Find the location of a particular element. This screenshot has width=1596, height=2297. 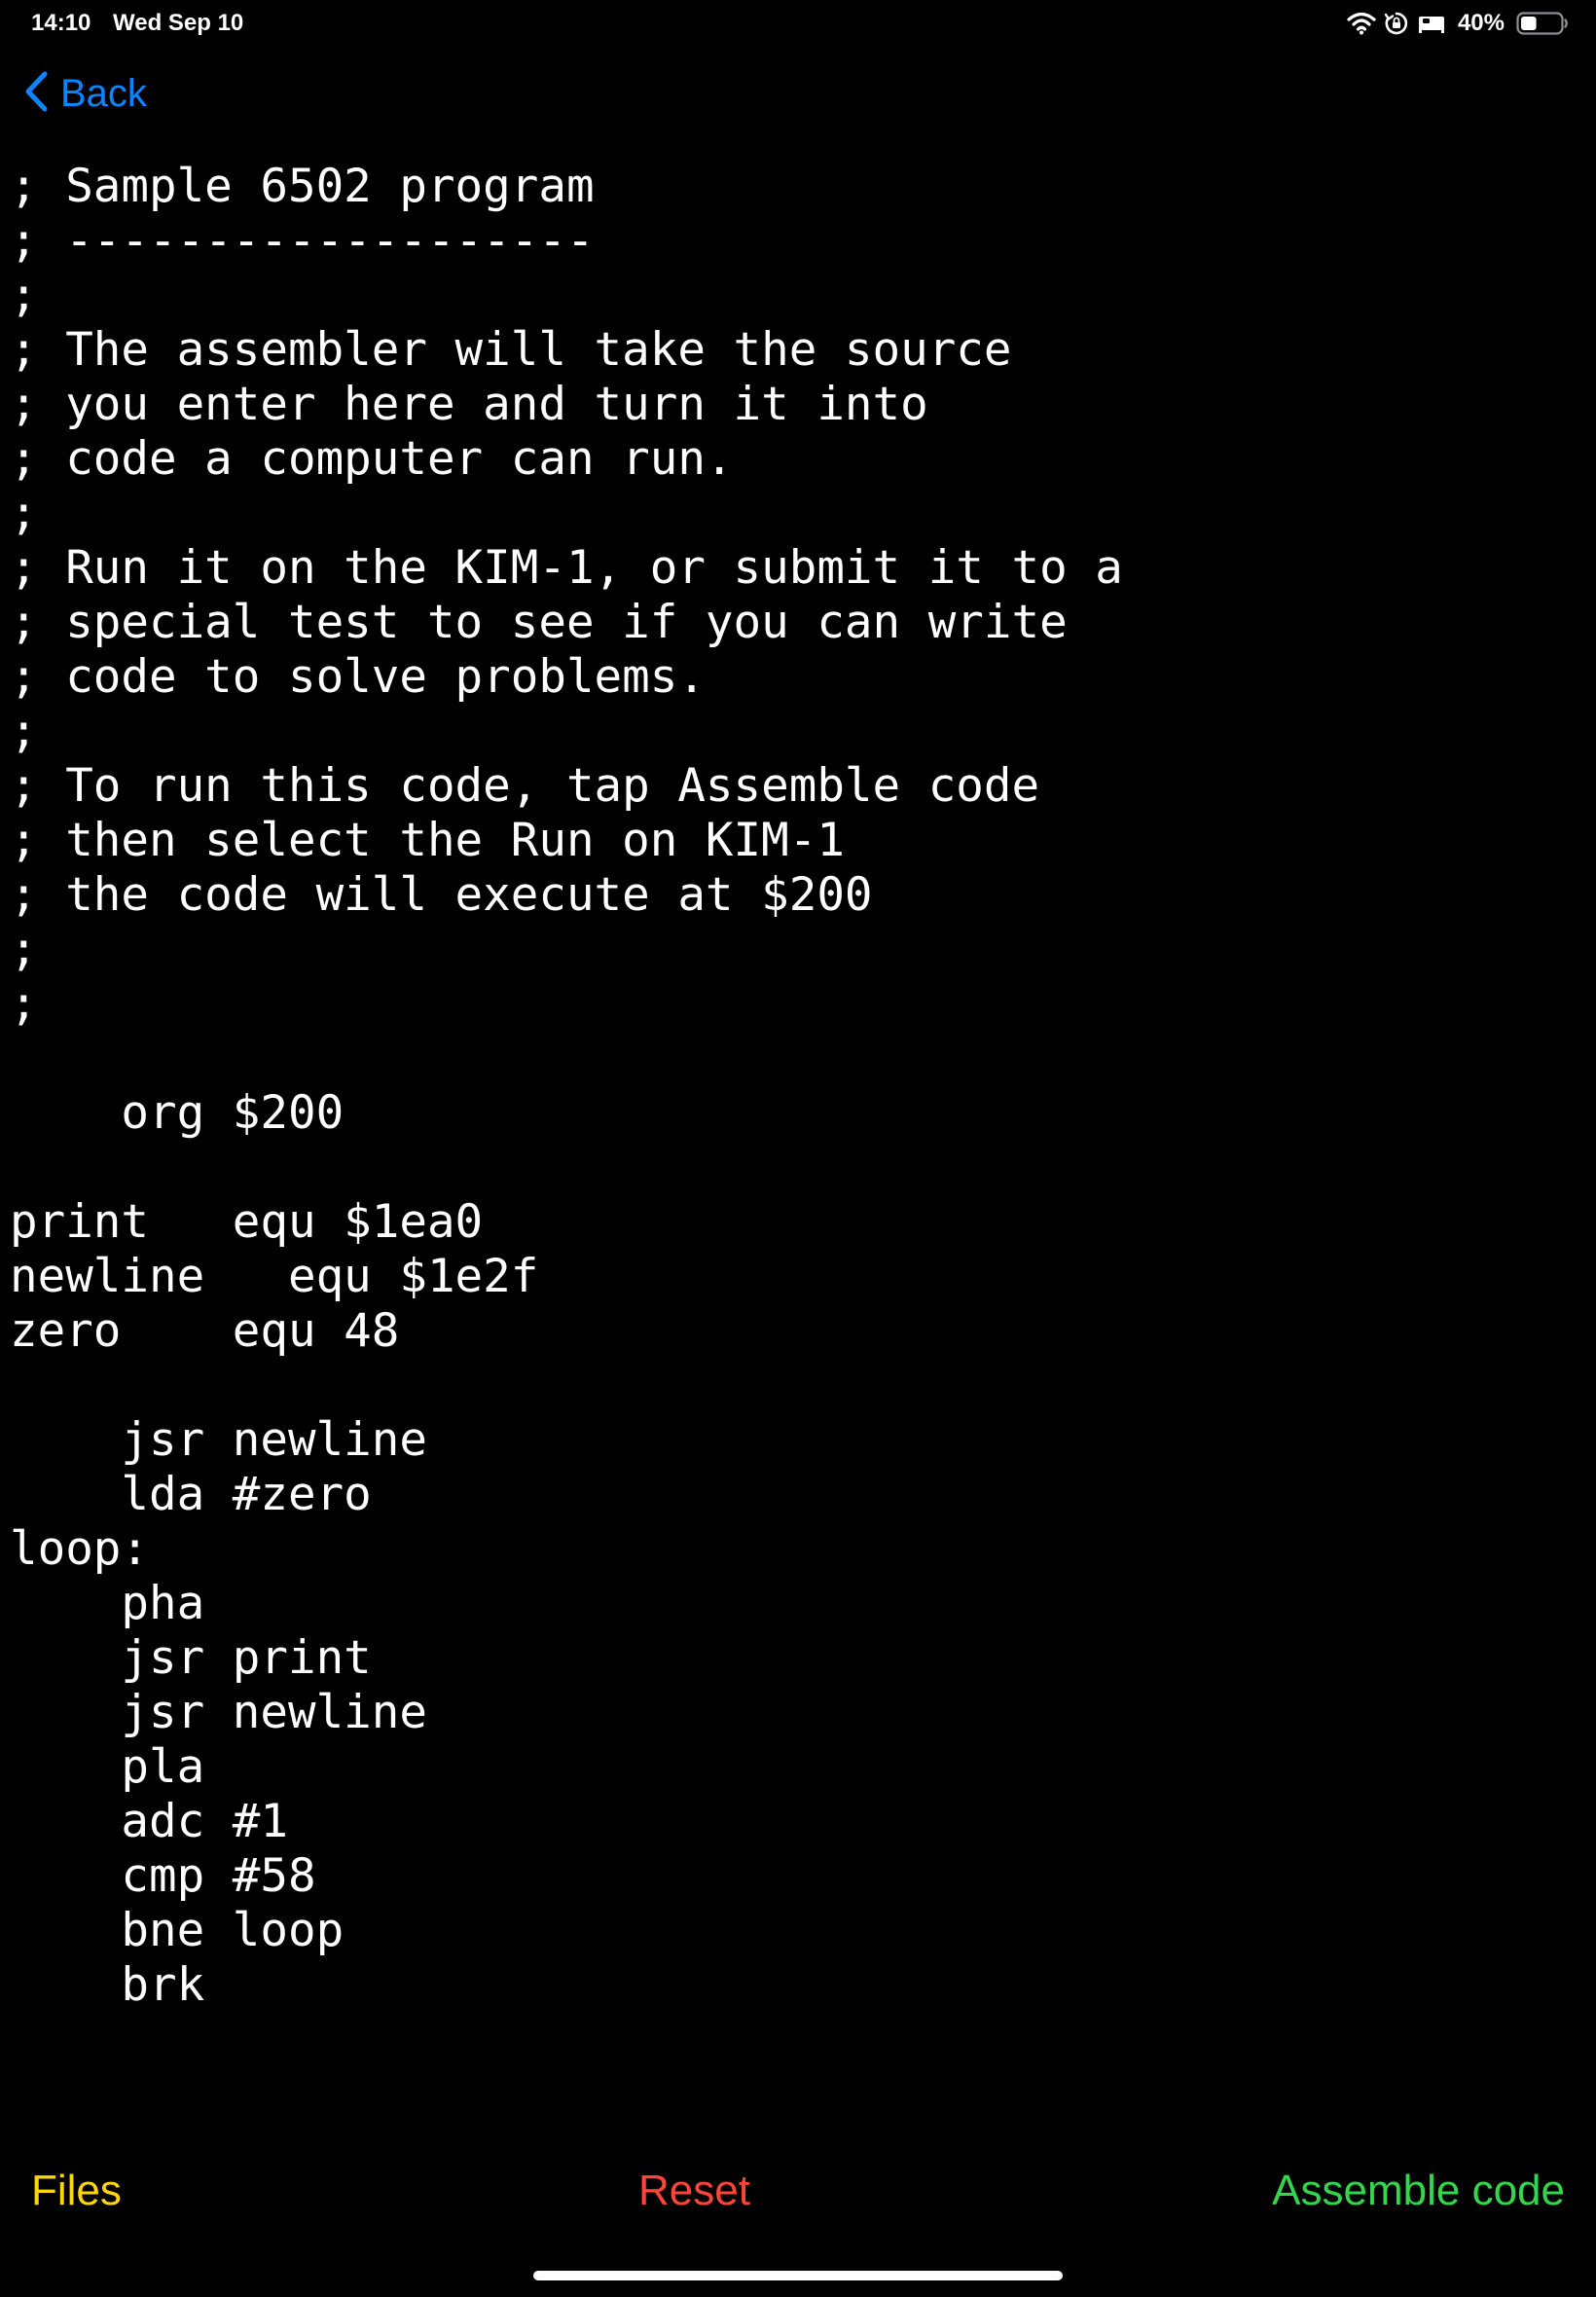

files-button: Files is located at coordinates (76, 2191).